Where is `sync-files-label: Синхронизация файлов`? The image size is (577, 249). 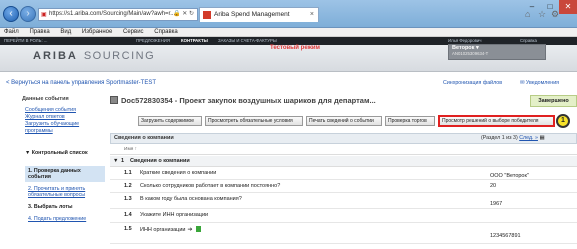
sync-files-label: Синхронизация файлов is located at coordinates (473, 83).